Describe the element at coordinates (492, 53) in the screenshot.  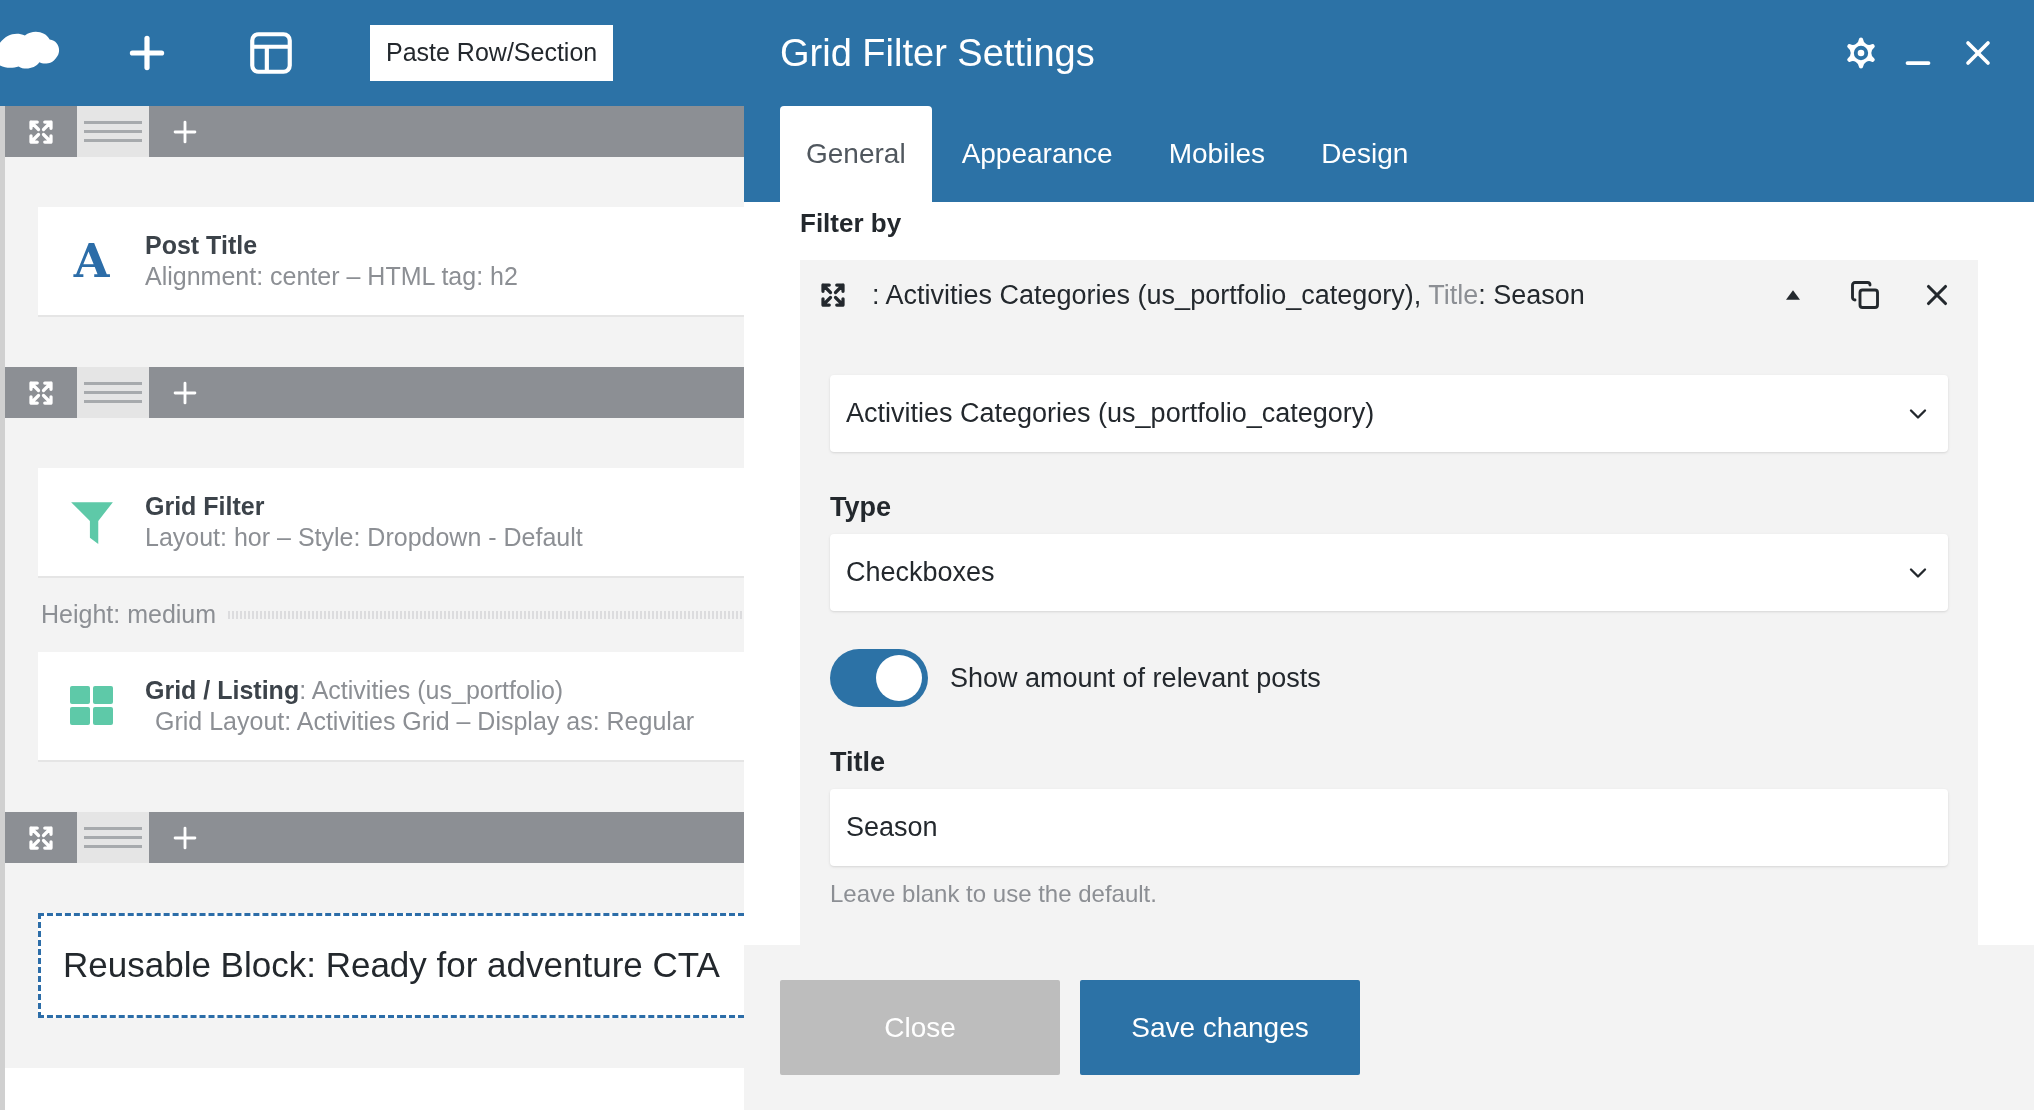
I see `paste-row-button: Paste Row/Section` at that location.